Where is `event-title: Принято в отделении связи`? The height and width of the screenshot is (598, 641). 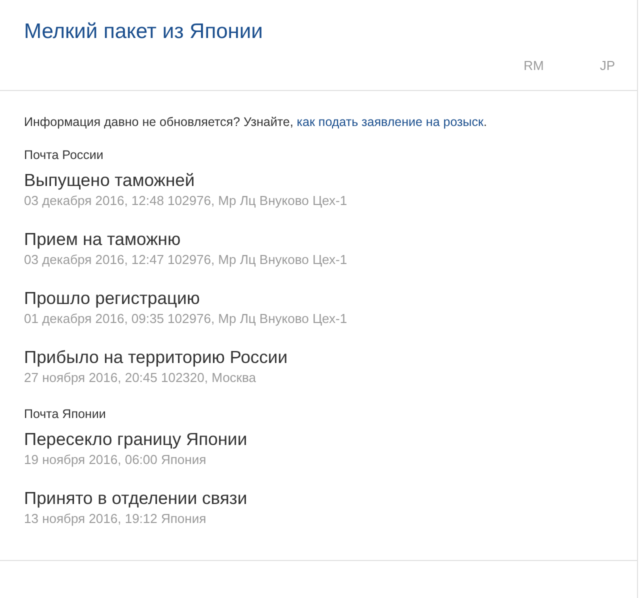 event-title: Принято в отделении связи is located at coordinates (136, 498).